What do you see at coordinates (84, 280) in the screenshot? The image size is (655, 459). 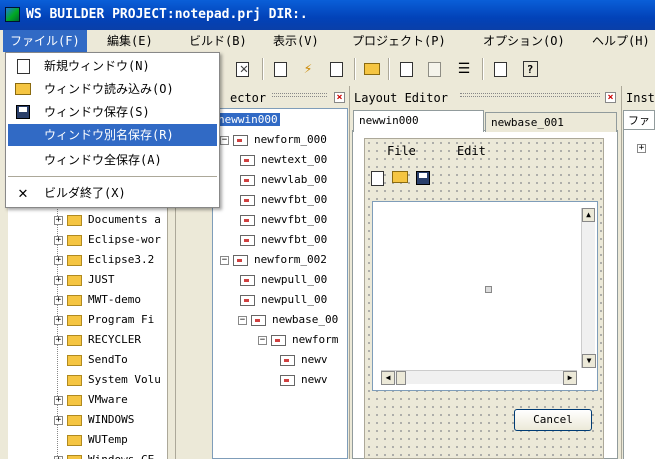 I see `file-tree-item: + JUST` at bounding box center [84, 280].